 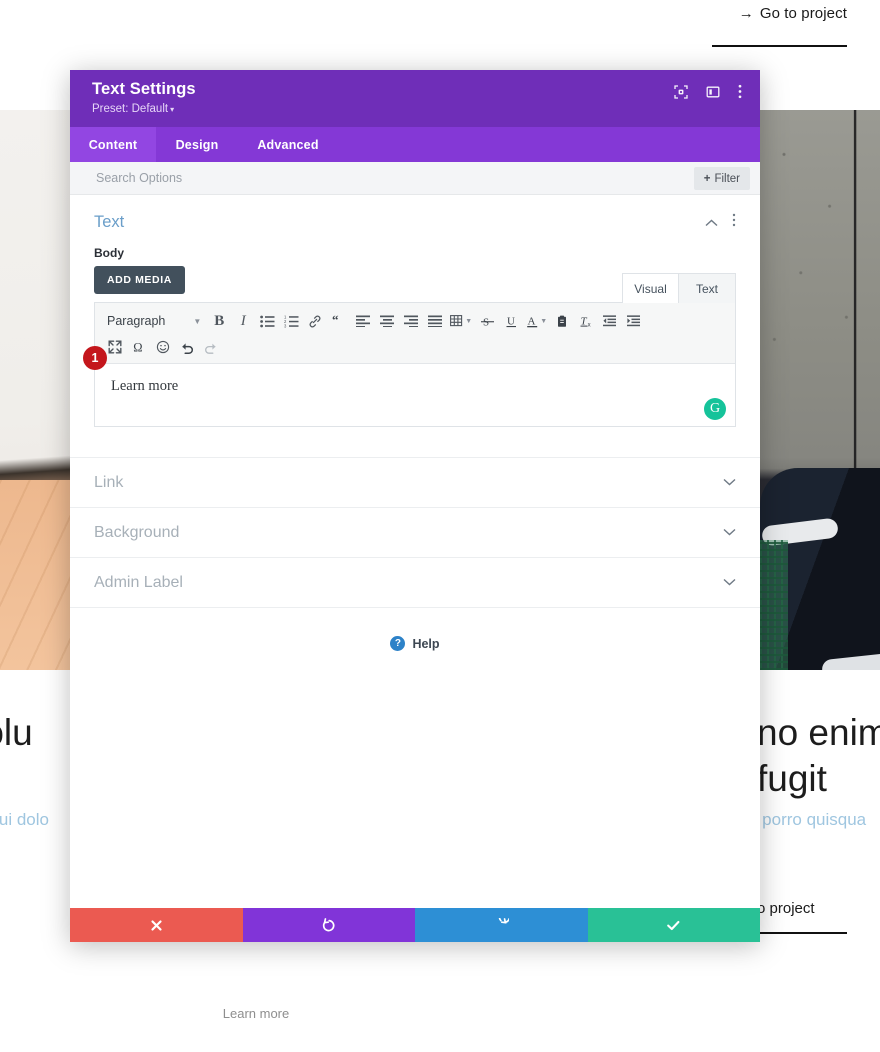 I want to click on grammarly-glyph: G, so click(x=715, y=408).